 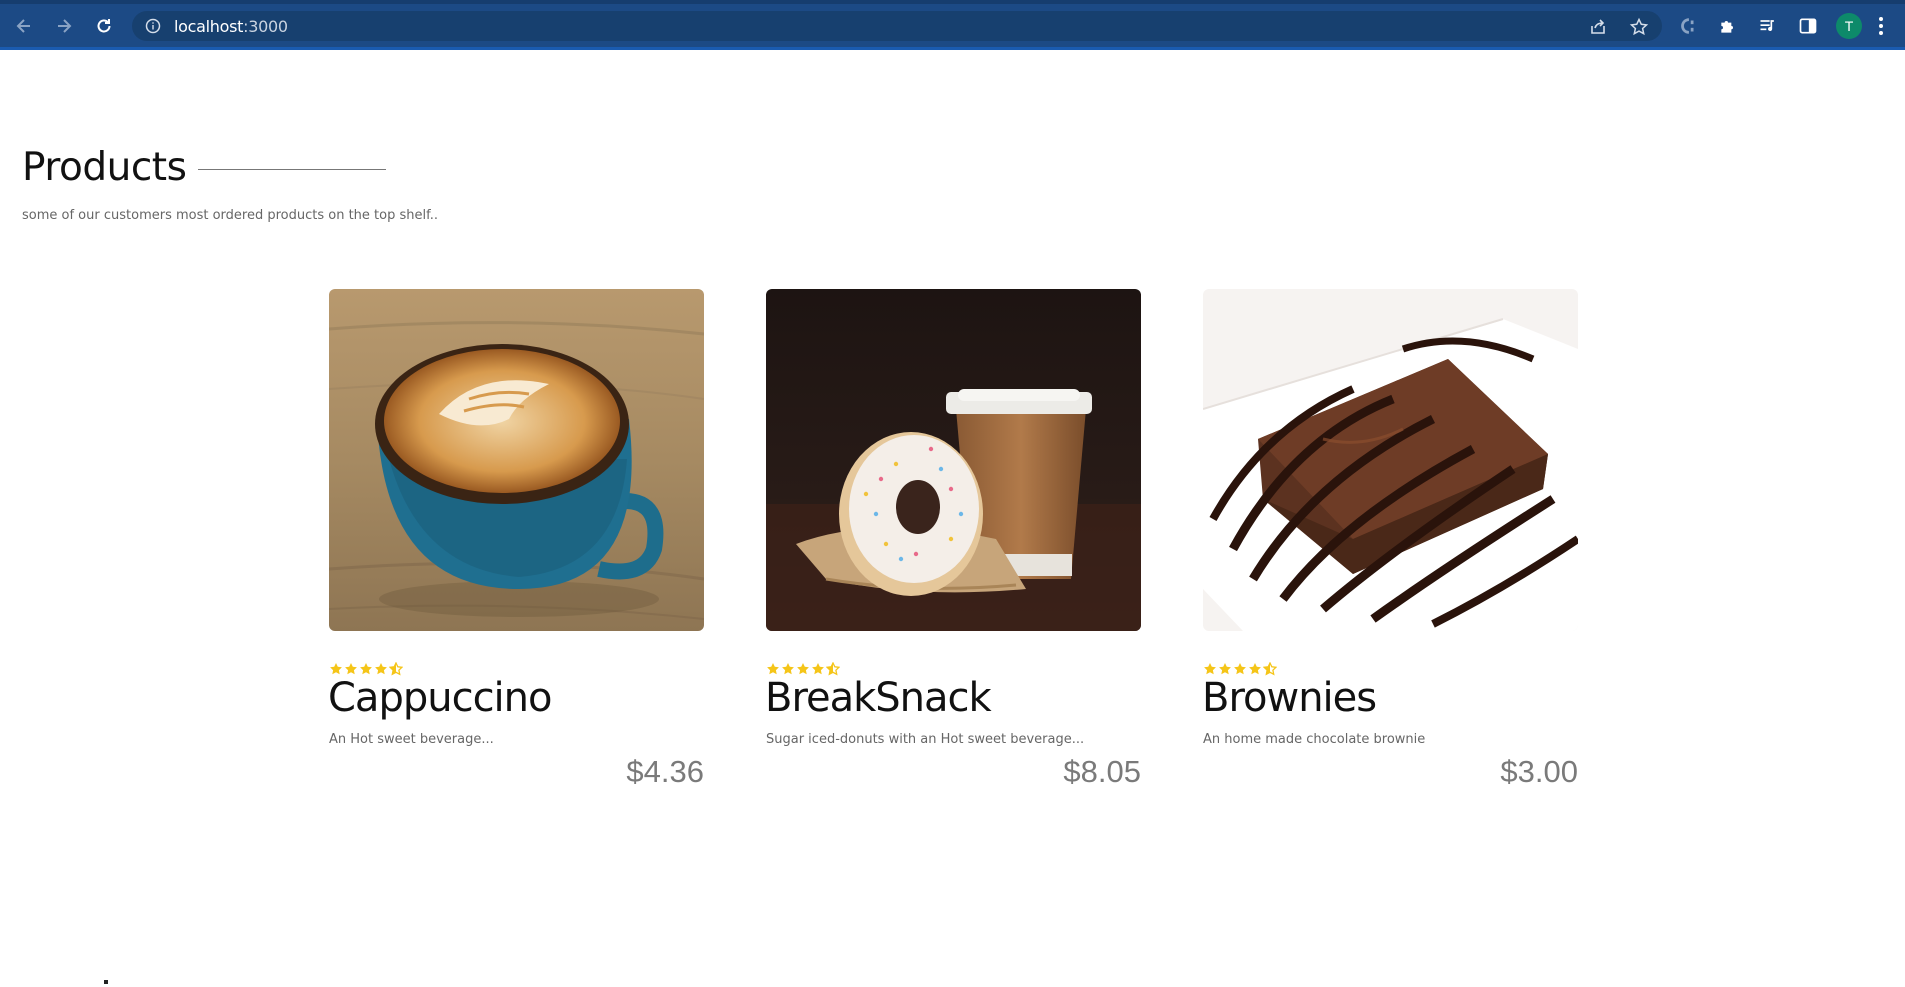 What do you see at coordinates (1688, 26) in the screenshot?
I see `extension-c-icon` at bounding box center [1688, 26].